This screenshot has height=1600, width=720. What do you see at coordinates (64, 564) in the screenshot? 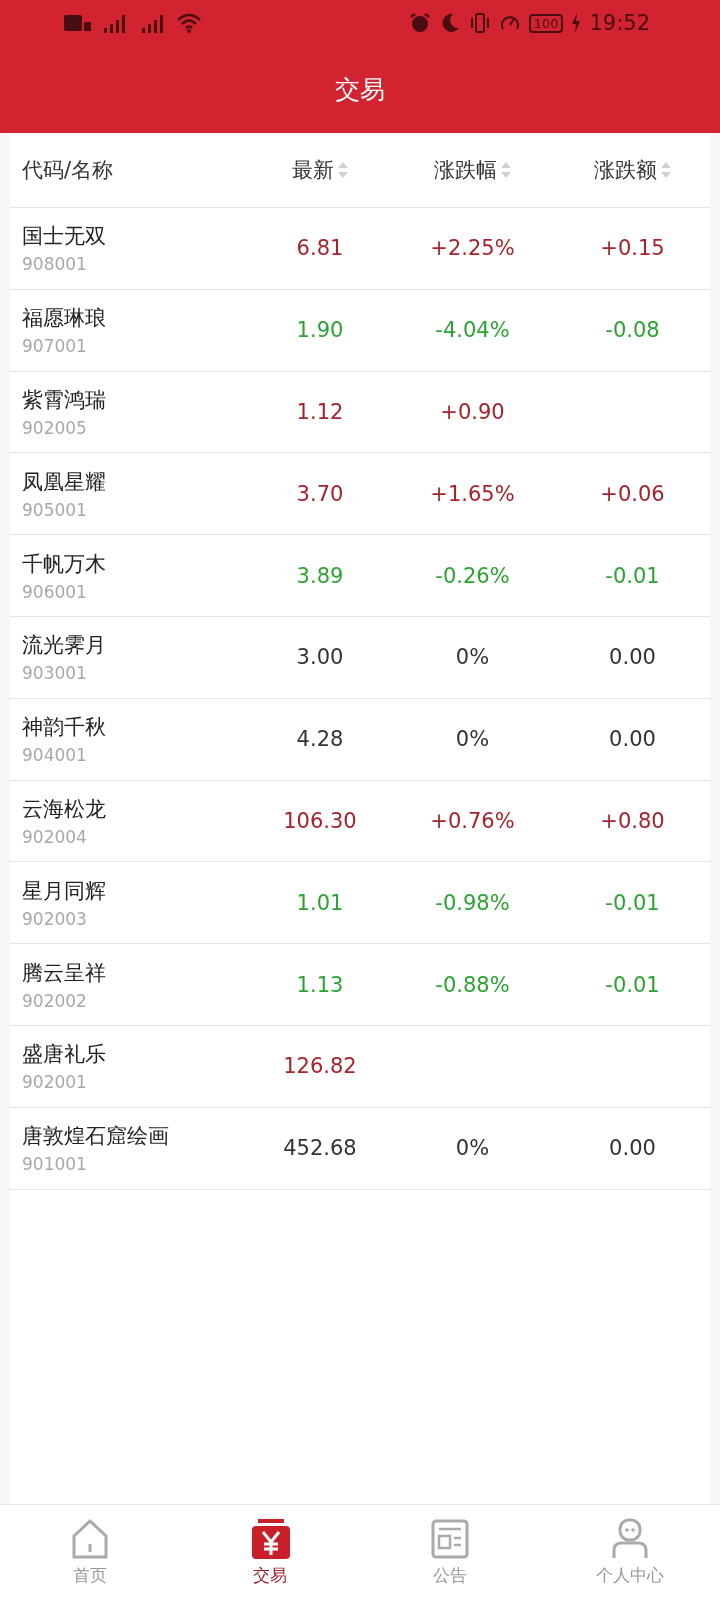
I see `item-name: 千帆万木` at bounding box center [64, 564].